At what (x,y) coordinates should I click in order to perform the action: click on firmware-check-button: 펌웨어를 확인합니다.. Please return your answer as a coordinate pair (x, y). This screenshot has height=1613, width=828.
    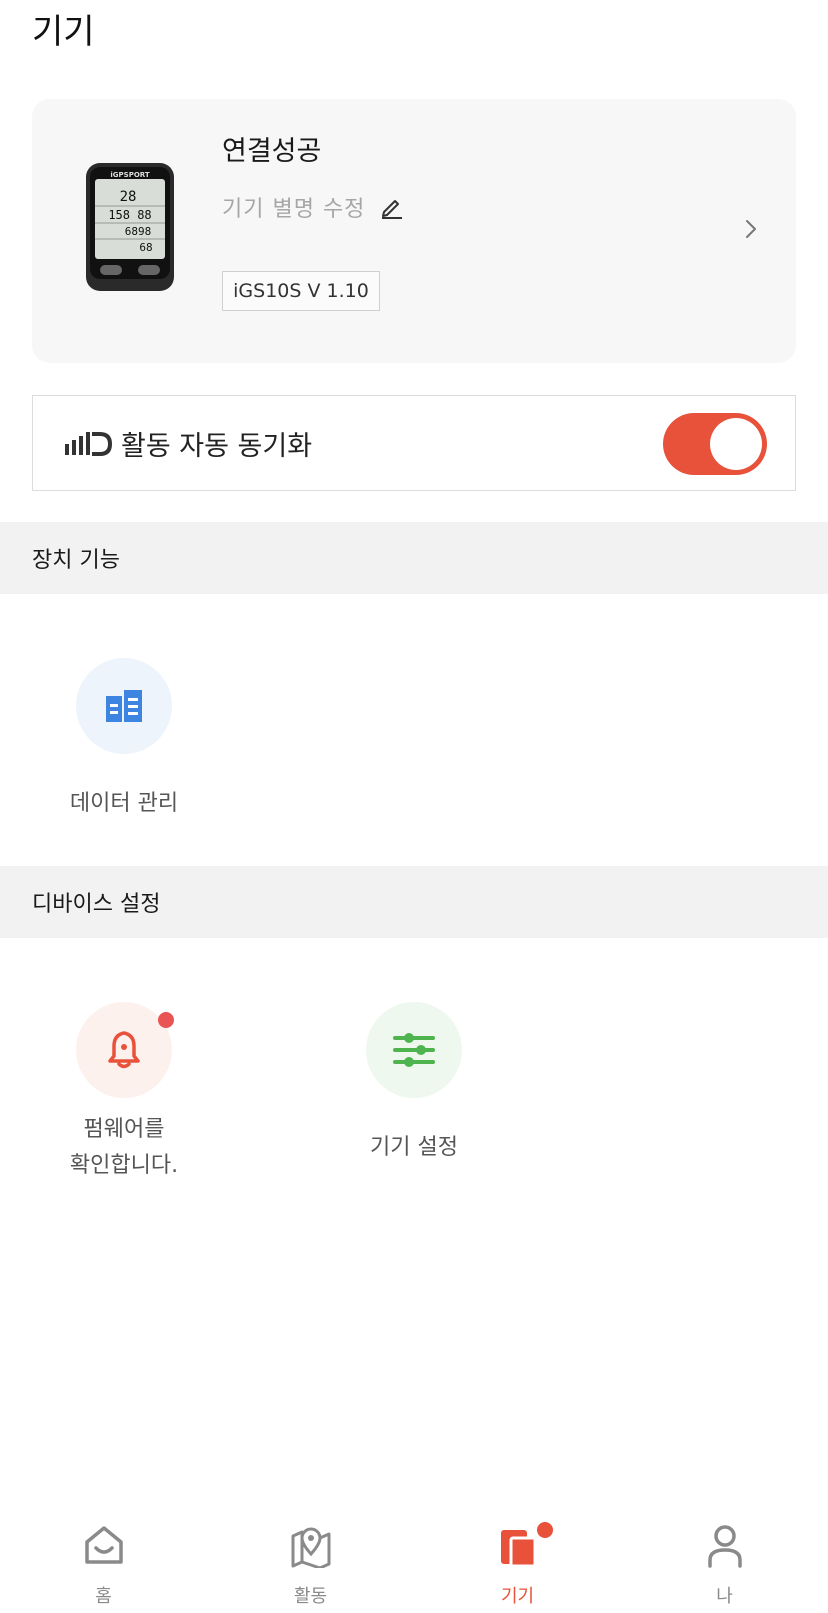
    Looking at the image, I should click on (124, 1093).